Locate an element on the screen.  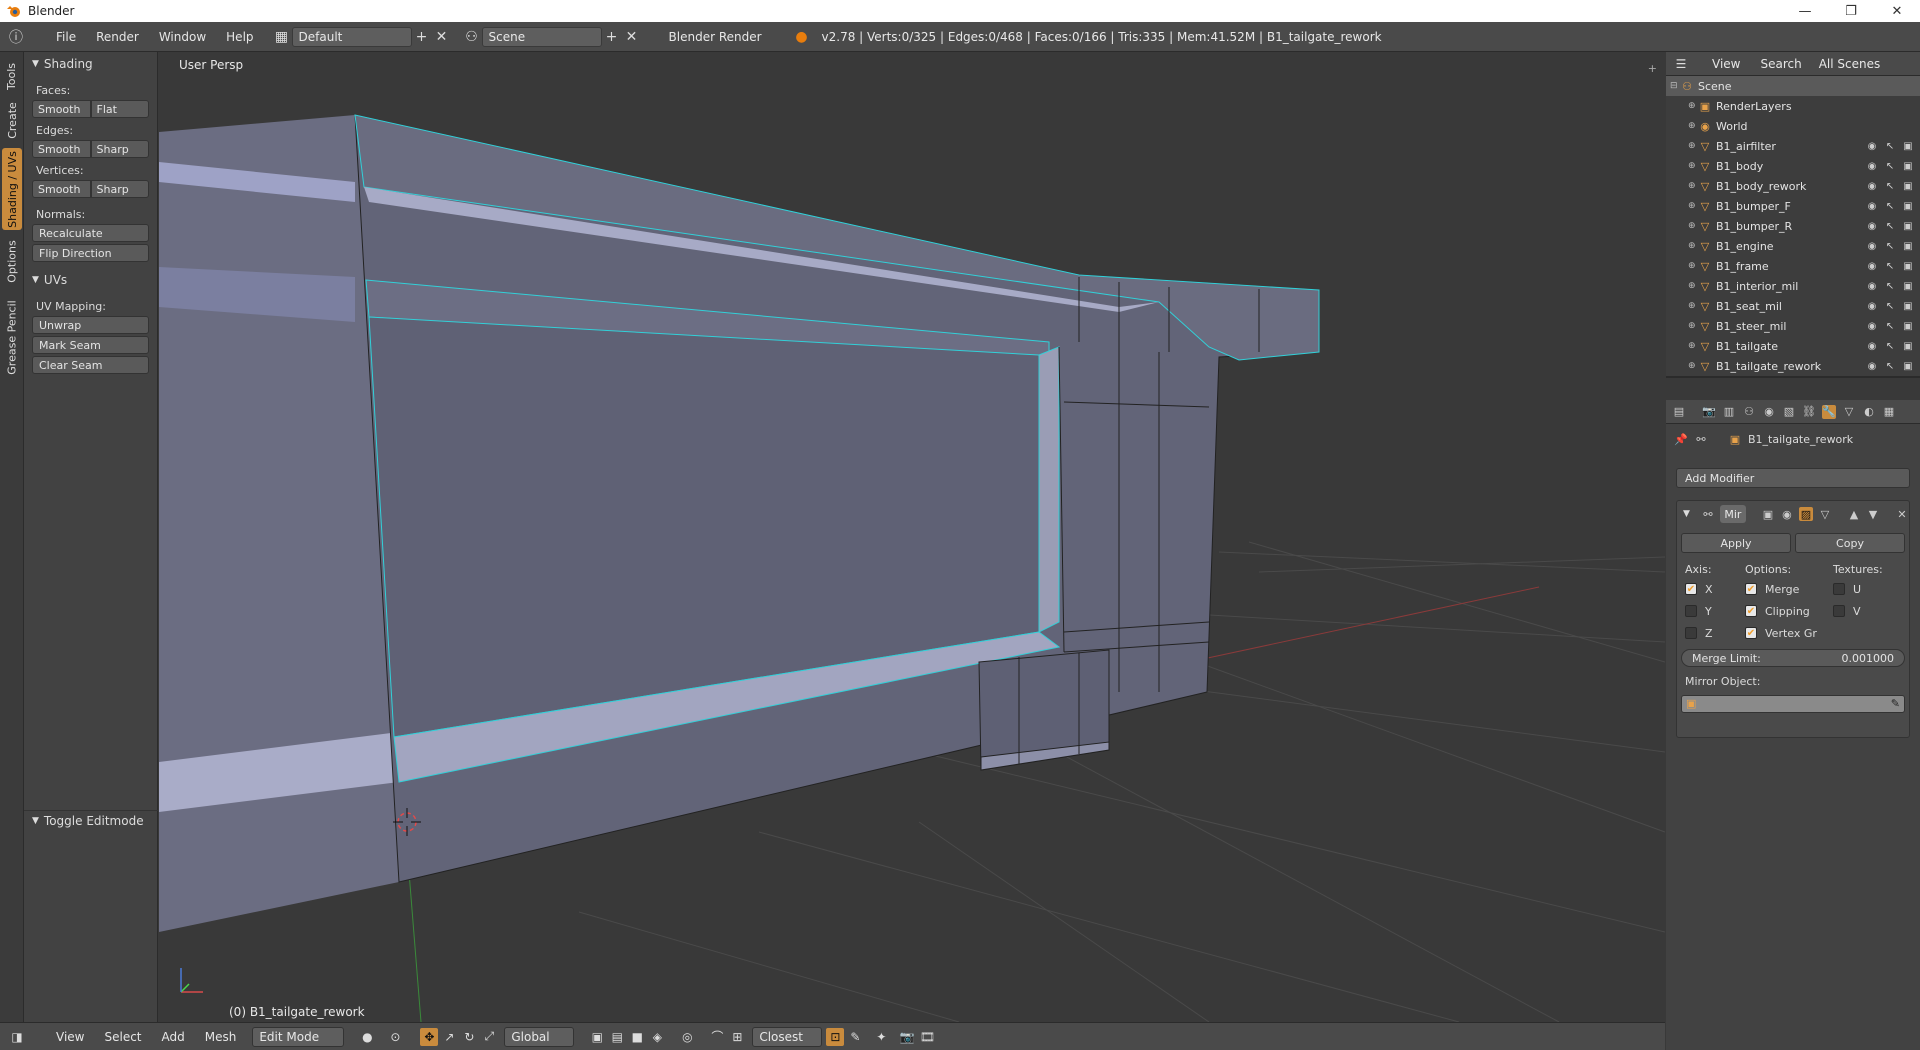
outliner-row: ⊟ ⚇ Scene is located at coordinates (1793, 86).